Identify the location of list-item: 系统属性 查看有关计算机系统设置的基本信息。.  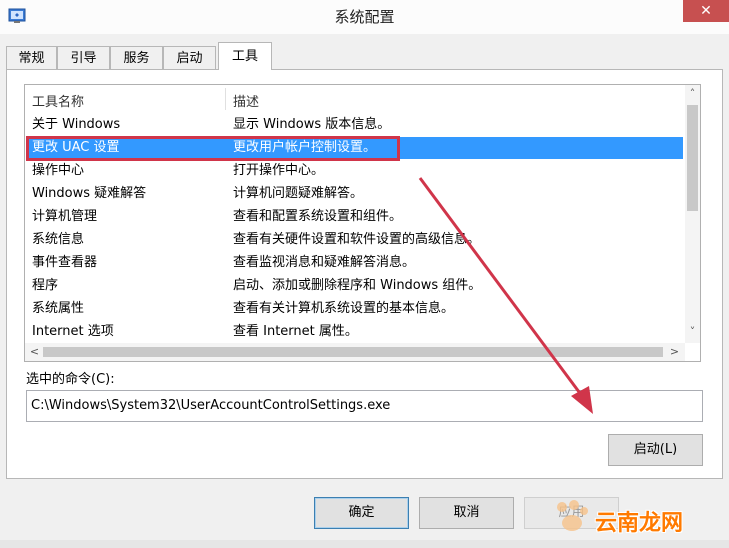
(354, 309).